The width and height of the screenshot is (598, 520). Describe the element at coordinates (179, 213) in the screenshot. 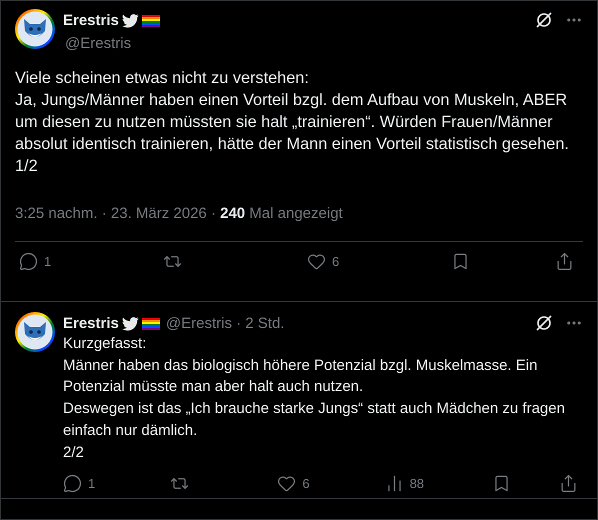

I see `post-meta: 3:25 nachm. · 23. März 2026 · 240 Mal angezeigt` at that location.